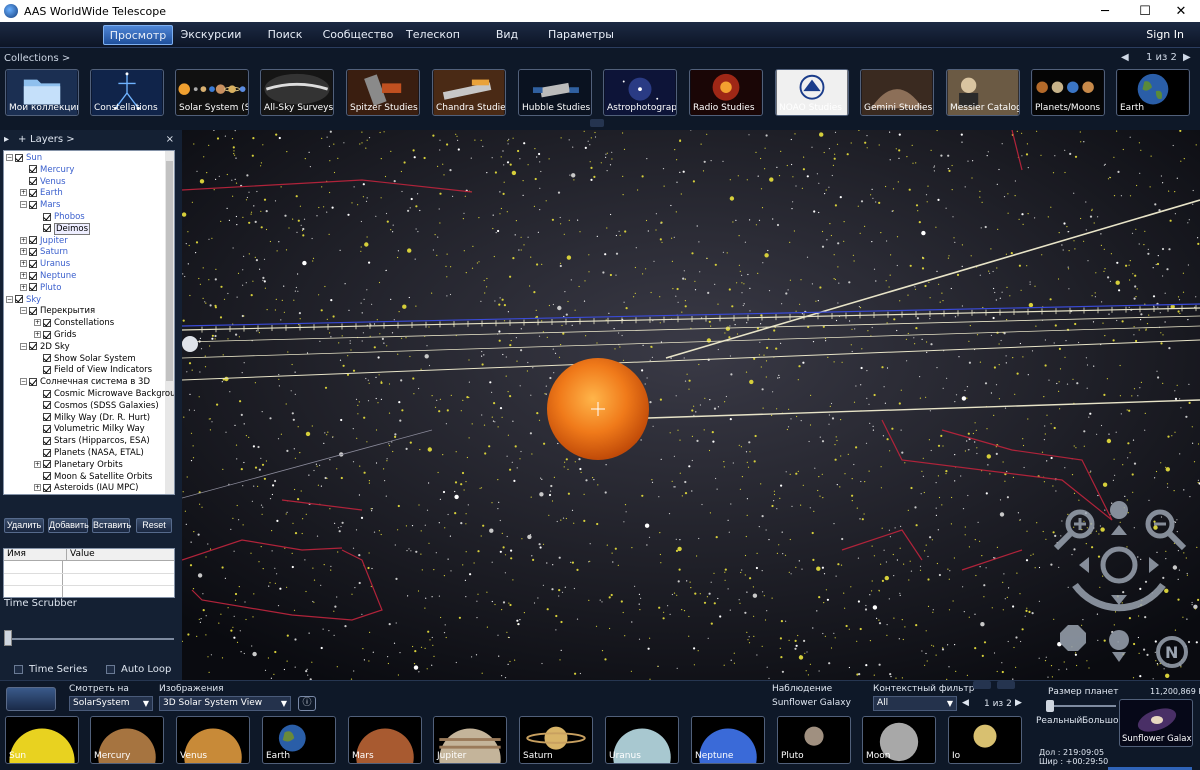  Describe the element at coordinates (90, 639) in the screenshot. I see `time-scrubber-track` at that location.